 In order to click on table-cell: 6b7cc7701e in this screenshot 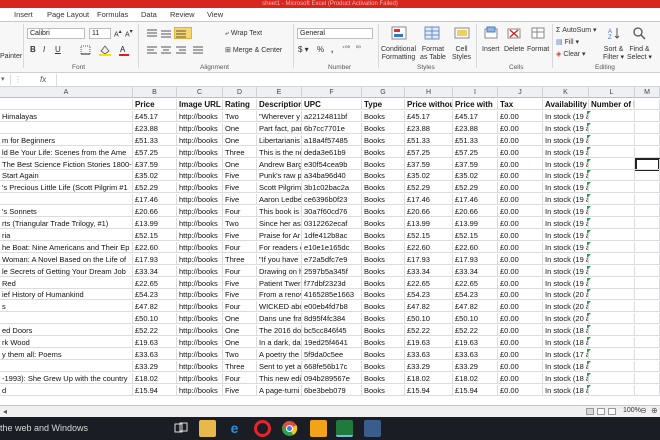, I will do `click(332, 128)`.